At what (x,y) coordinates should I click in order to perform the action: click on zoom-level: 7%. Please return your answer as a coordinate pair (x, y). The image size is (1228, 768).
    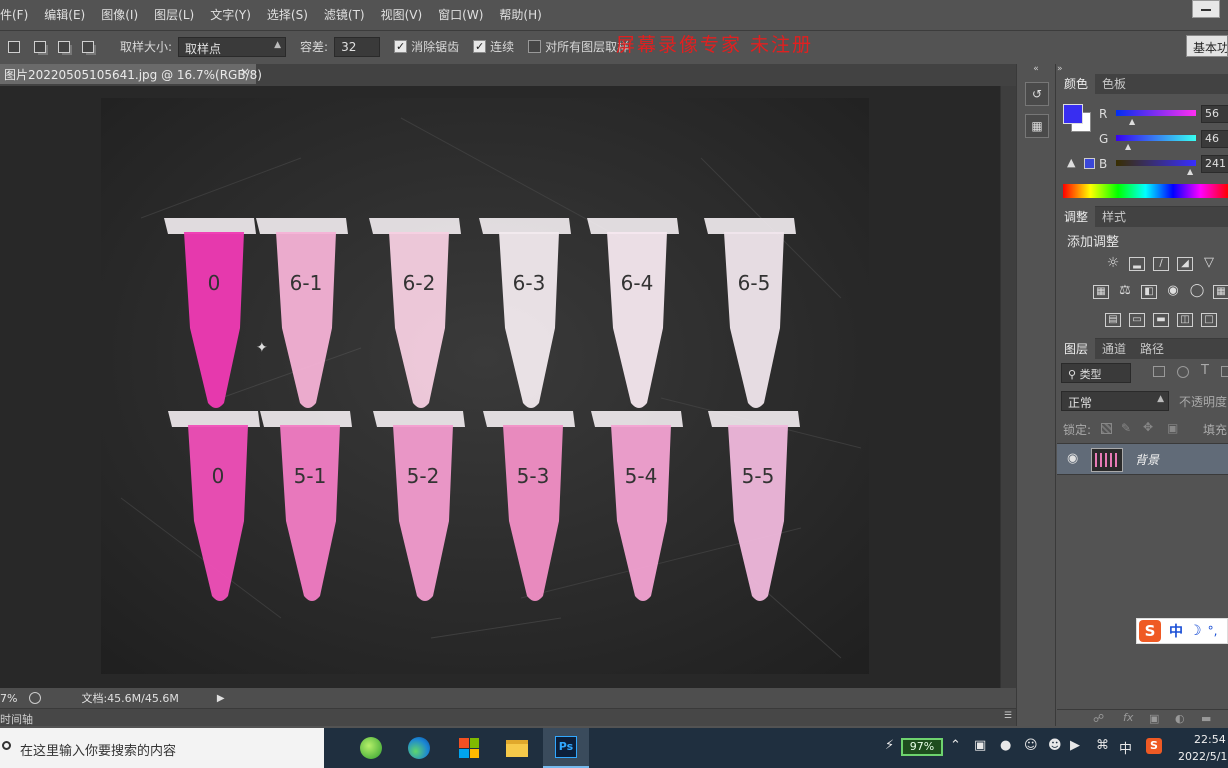
    Looking at the image, I should click on (8, 698).